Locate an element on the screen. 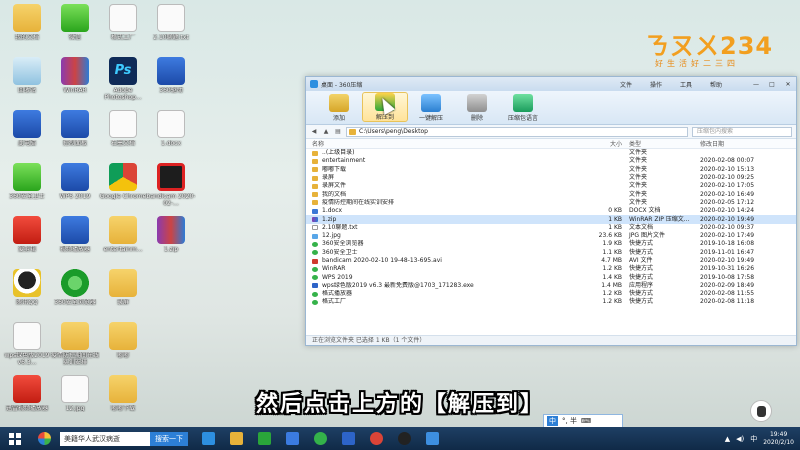 This screenshot has width=800, height=450. desktop-icon: 格式工厂 is located at coordinates (123, 22).